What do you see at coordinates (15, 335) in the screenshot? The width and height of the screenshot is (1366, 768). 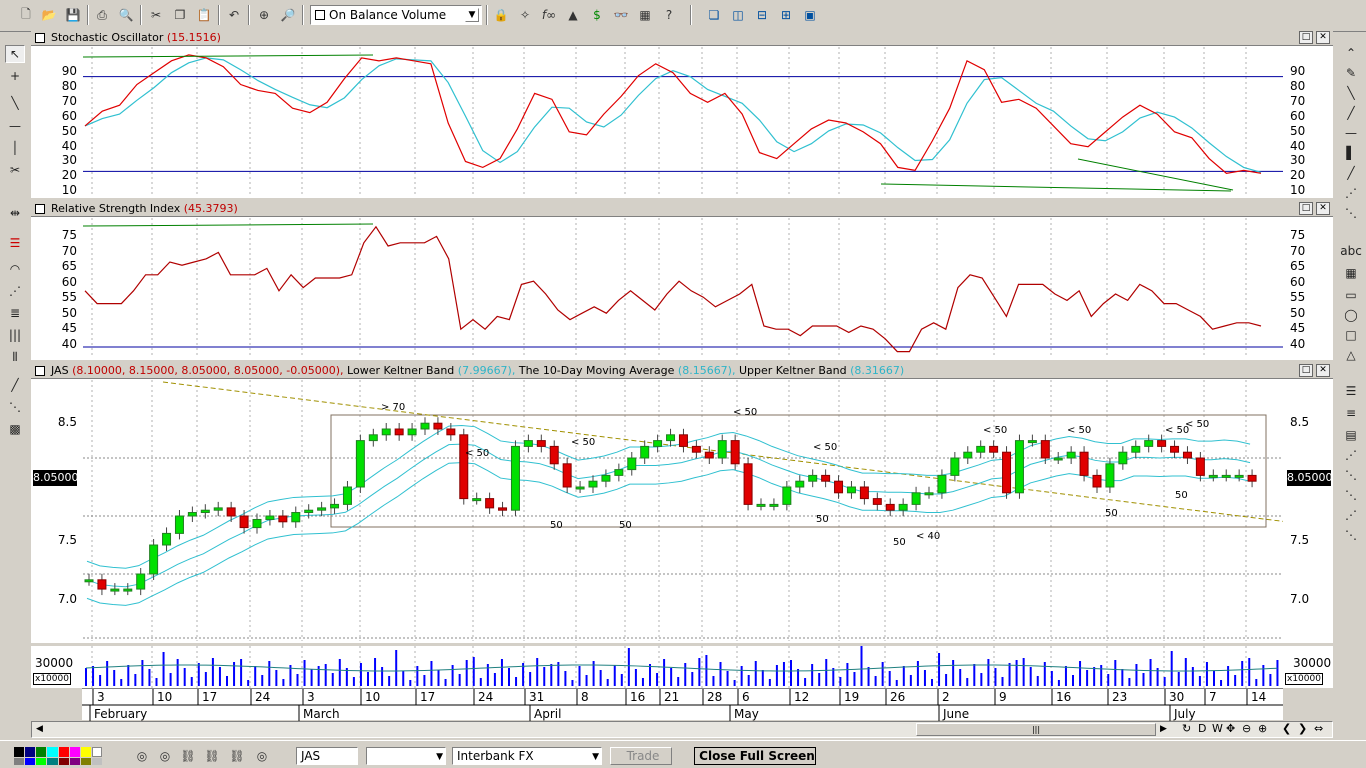 I see `timezone-icon: |||` at bounding box center [15, 335].